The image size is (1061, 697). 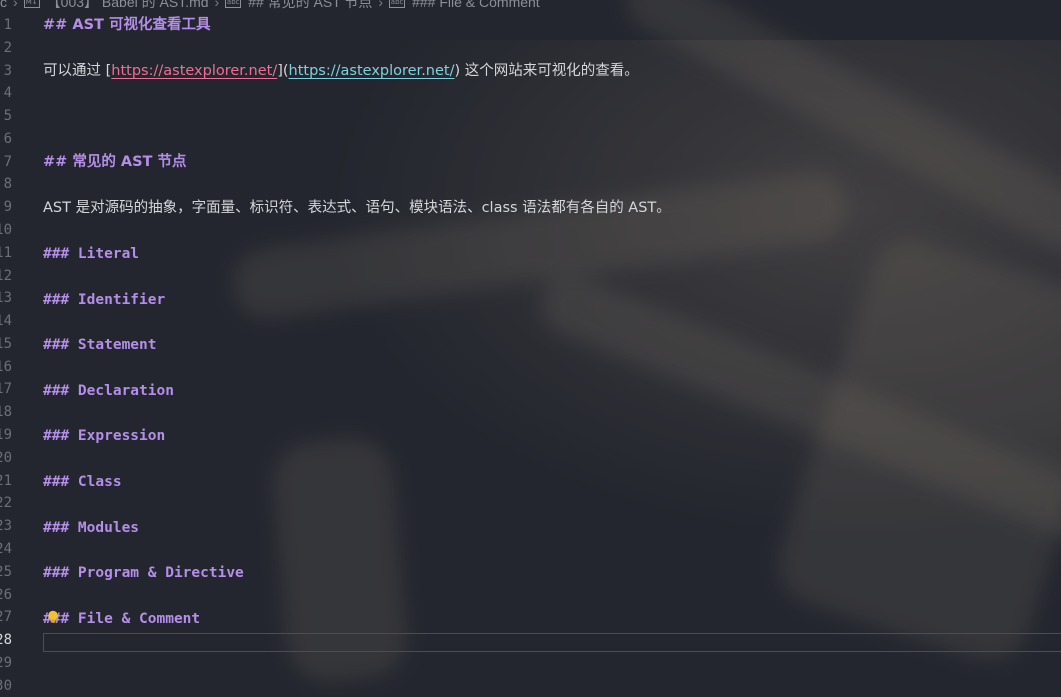 What do you see at coordinates (6, 389) in the screenshot?
I see `line-number: 17` at bounding box center [6, 389].